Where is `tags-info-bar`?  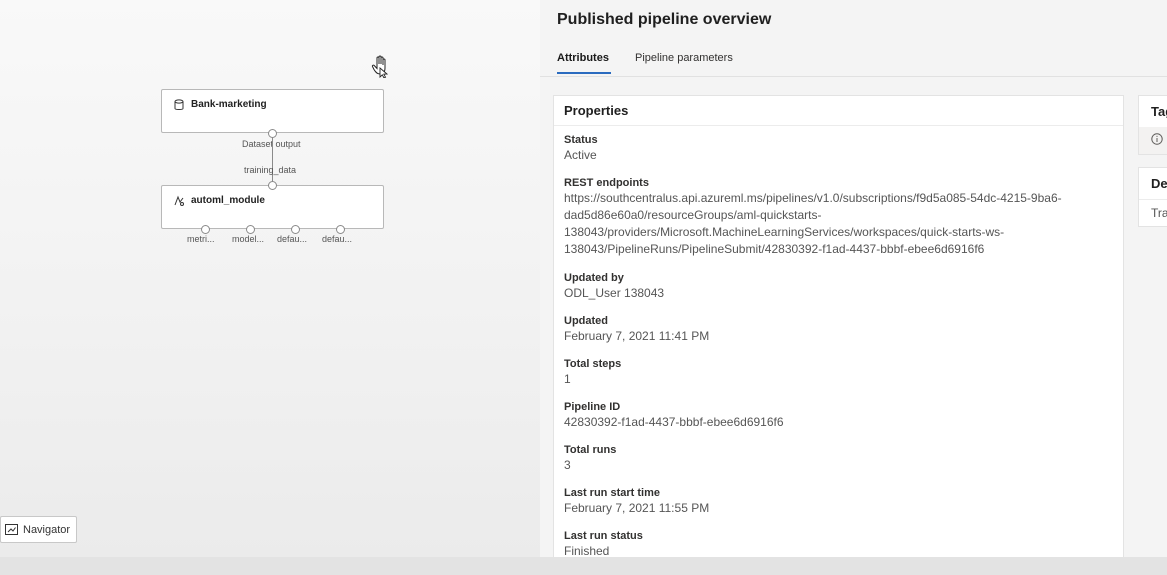
tags-info-bar is located at coordinates (1153, 140).